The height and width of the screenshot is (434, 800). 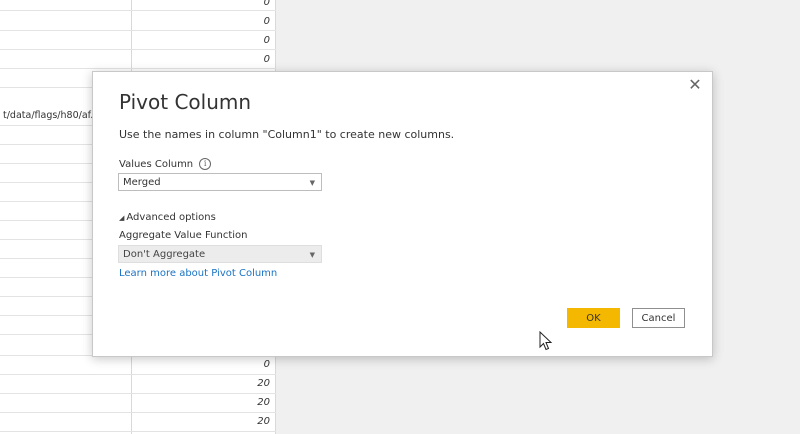 What do you see at coordinates (220, 182) in the screenshot?
I see `values-column-dropdown: Merged ▼` at bounding box center [220, 182].